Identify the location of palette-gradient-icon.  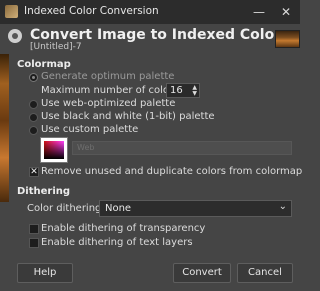
(54, 150).